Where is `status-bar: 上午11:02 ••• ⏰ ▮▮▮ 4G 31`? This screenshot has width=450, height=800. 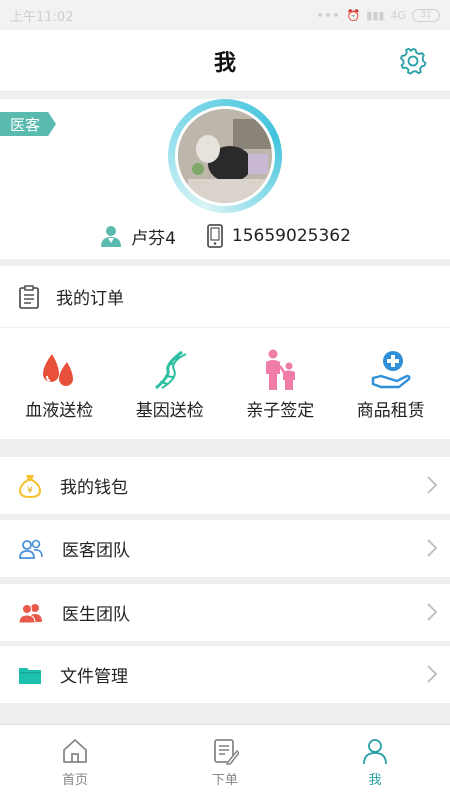 status-bar: 上午11:02 ••• ⏰ ▮▮▮ 4G 31 is located at coordinates (225, 15).